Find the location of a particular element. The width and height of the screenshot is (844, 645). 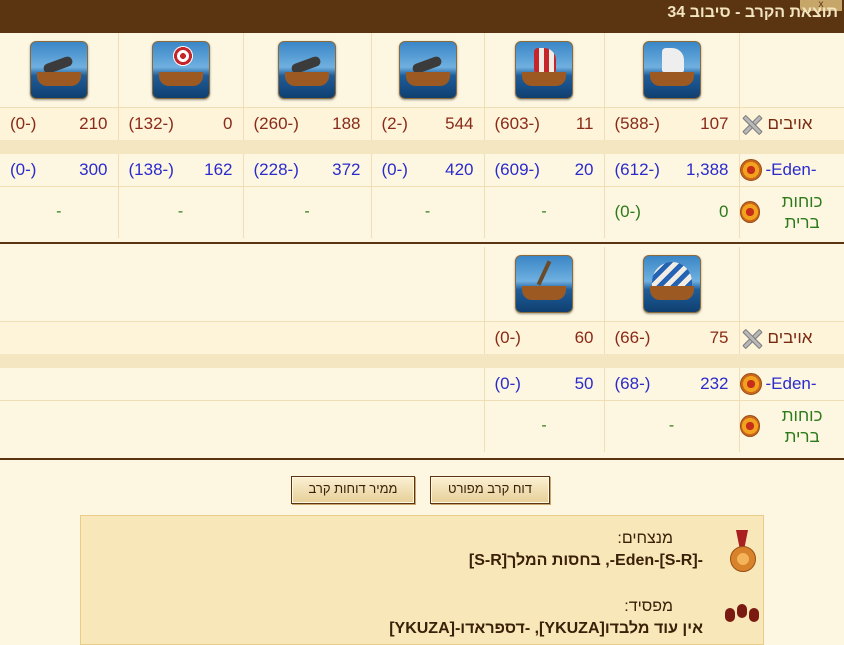

unit-loss: (-260) is located at coordinates (276, 123).